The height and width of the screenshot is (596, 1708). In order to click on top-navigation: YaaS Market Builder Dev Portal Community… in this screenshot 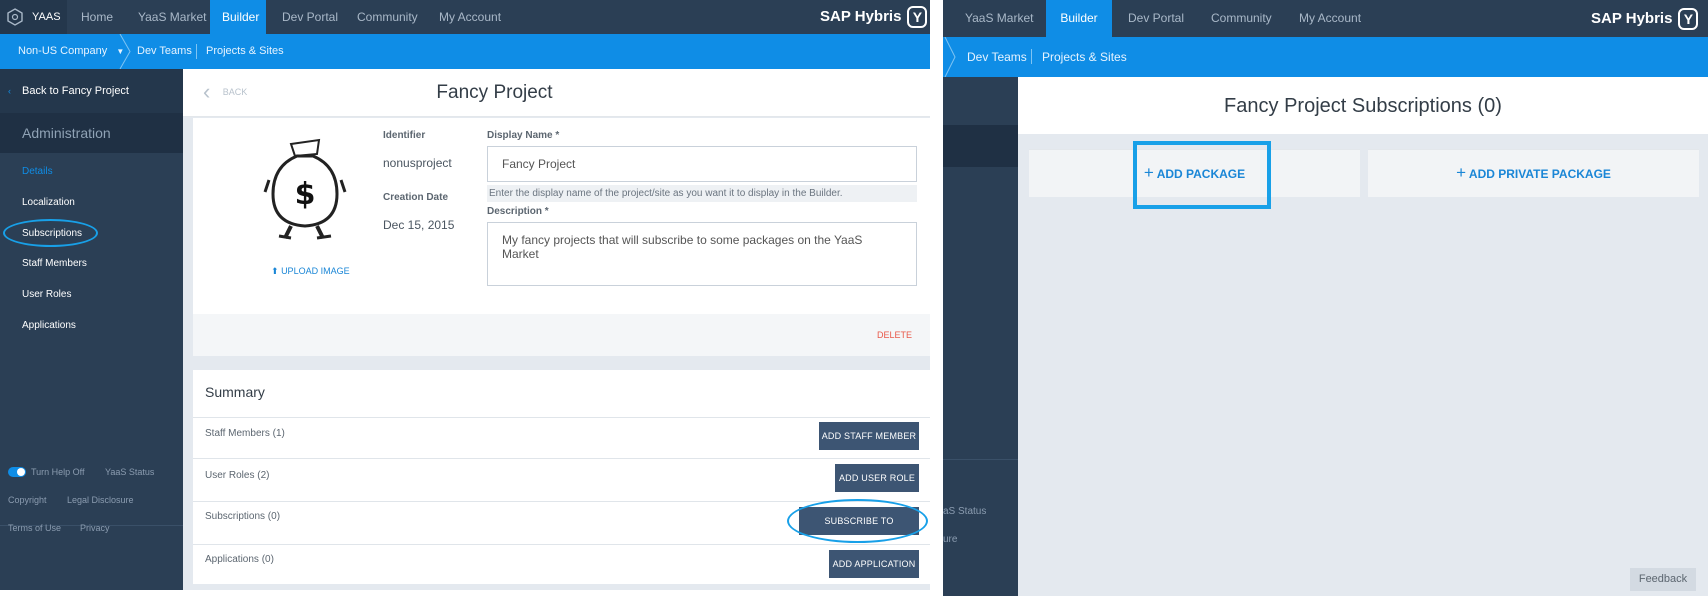, I will do `click(1325, 18)`.